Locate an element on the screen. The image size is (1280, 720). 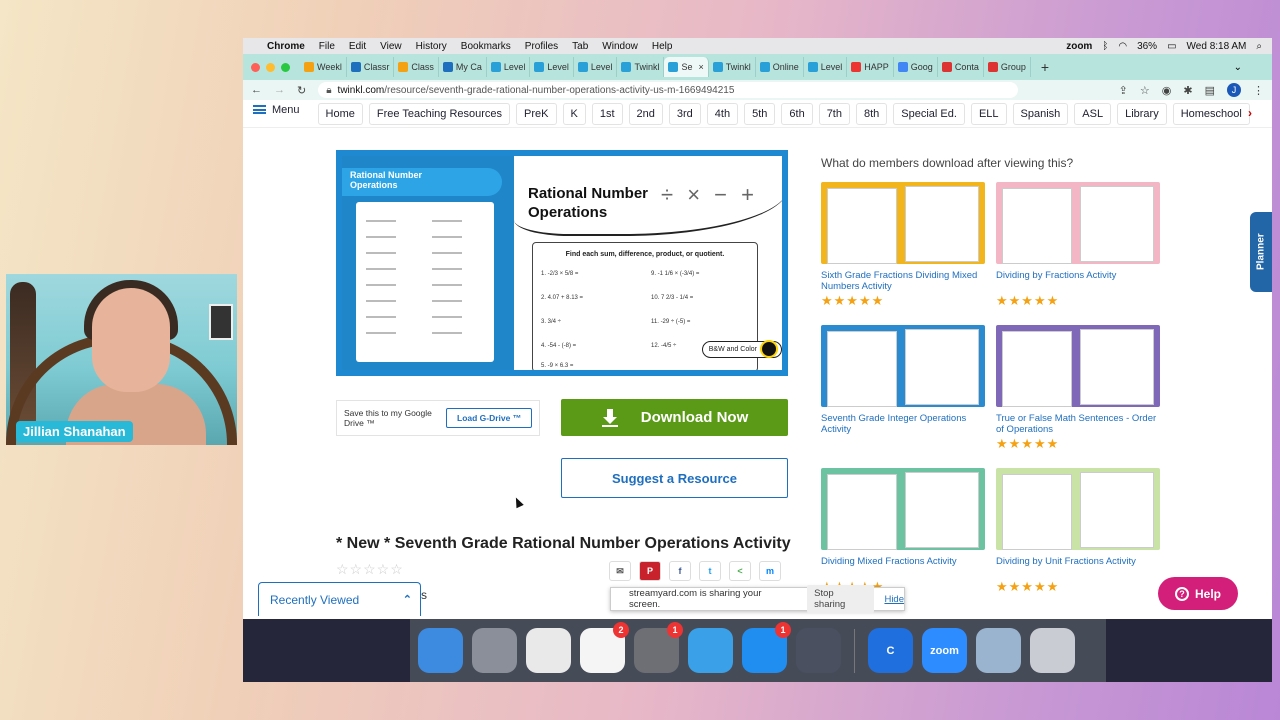
nav-link: Free Teaching Resources is located at coordinates (439, 113).